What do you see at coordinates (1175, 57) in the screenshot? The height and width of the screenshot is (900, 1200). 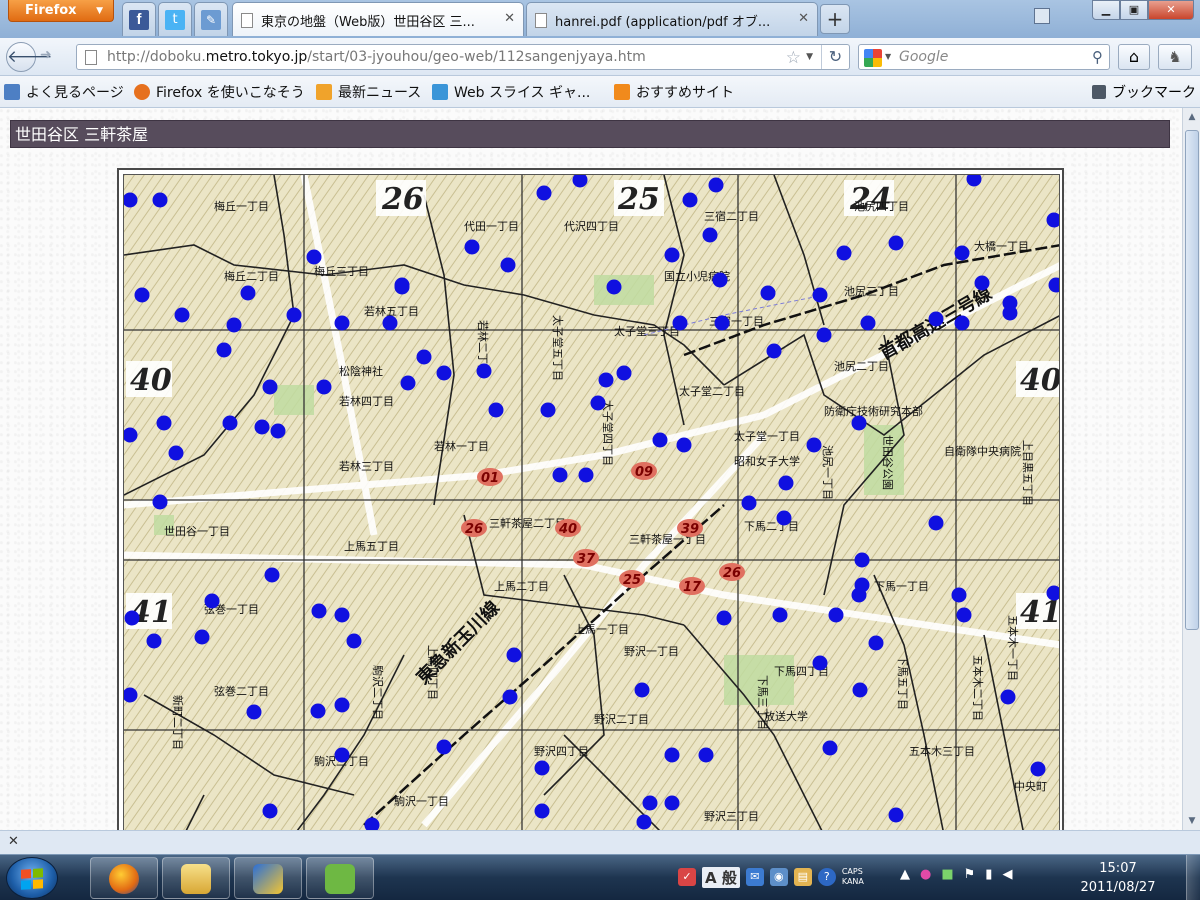 I see `evernote-button: ♞` at bounding box center [1175, 57].